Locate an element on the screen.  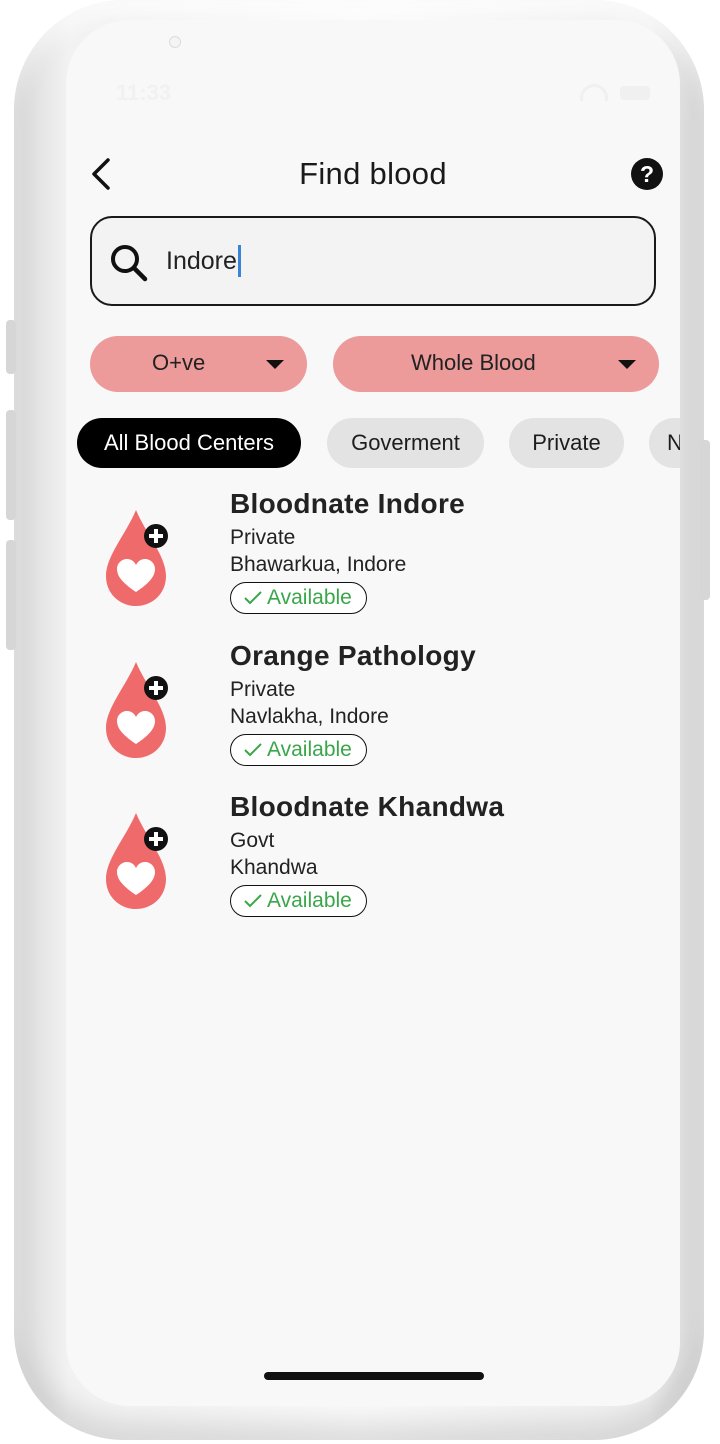
side-button-volume-down is located at coordinates (11, 595).